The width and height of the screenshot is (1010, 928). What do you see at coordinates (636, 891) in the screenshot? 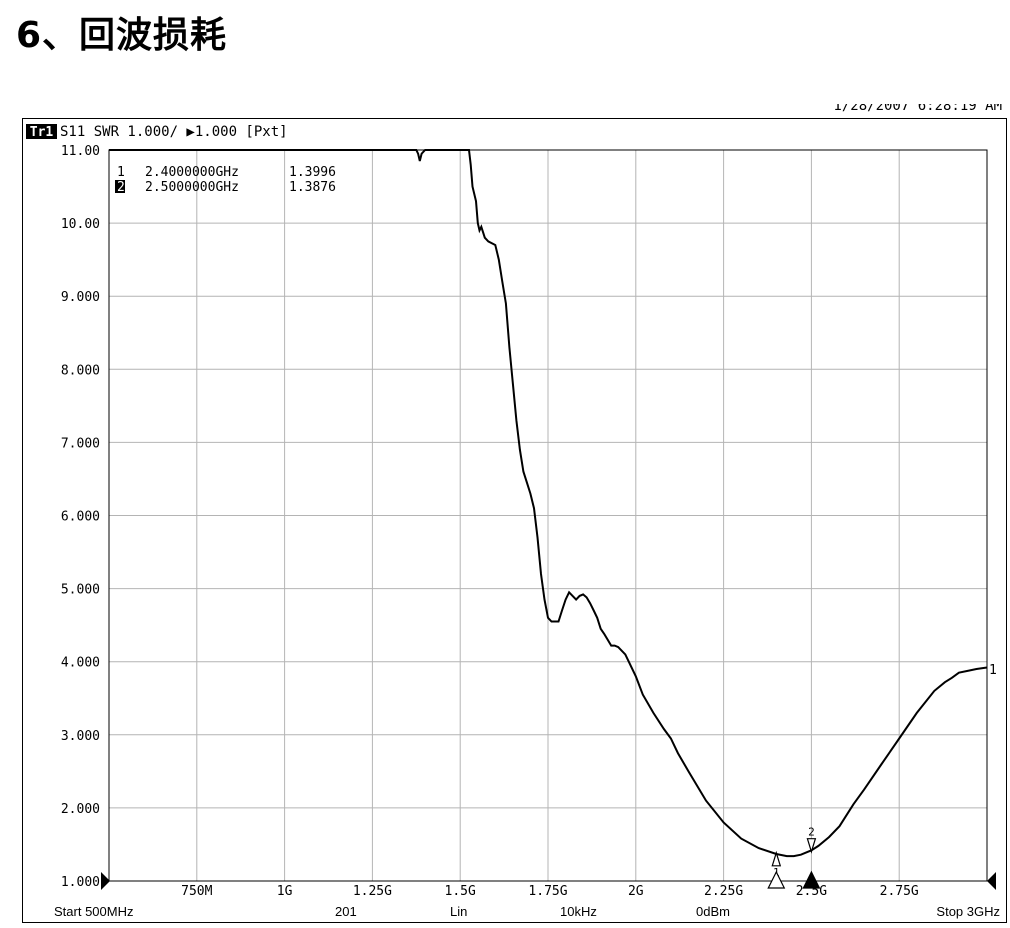
I see `x-tick-label: 2G` at bounding box center [636, 891].